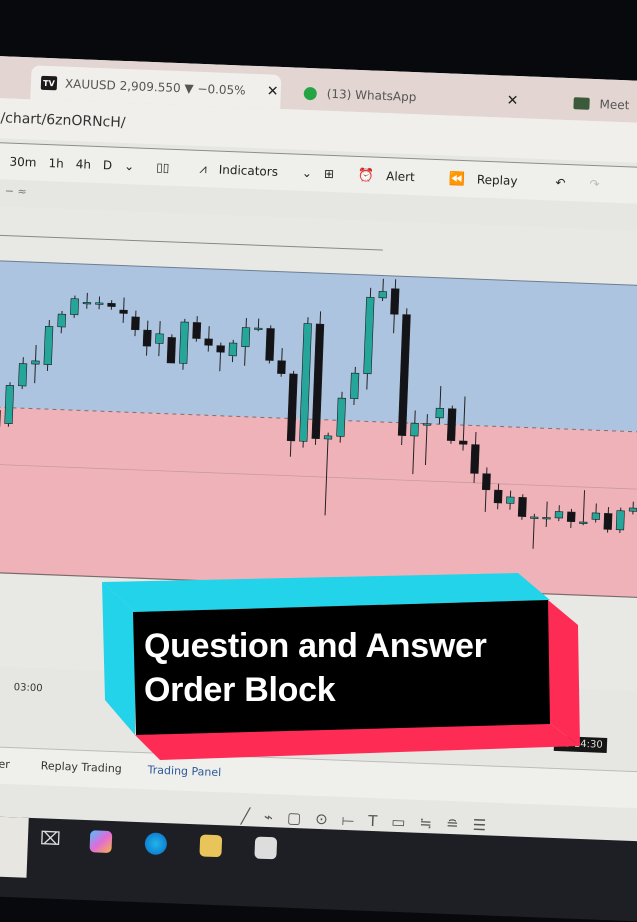 Image resolution: width=637 pixels, height=922 pixels. I want to click on time-axis-label: 03:00, so click(28, 688).